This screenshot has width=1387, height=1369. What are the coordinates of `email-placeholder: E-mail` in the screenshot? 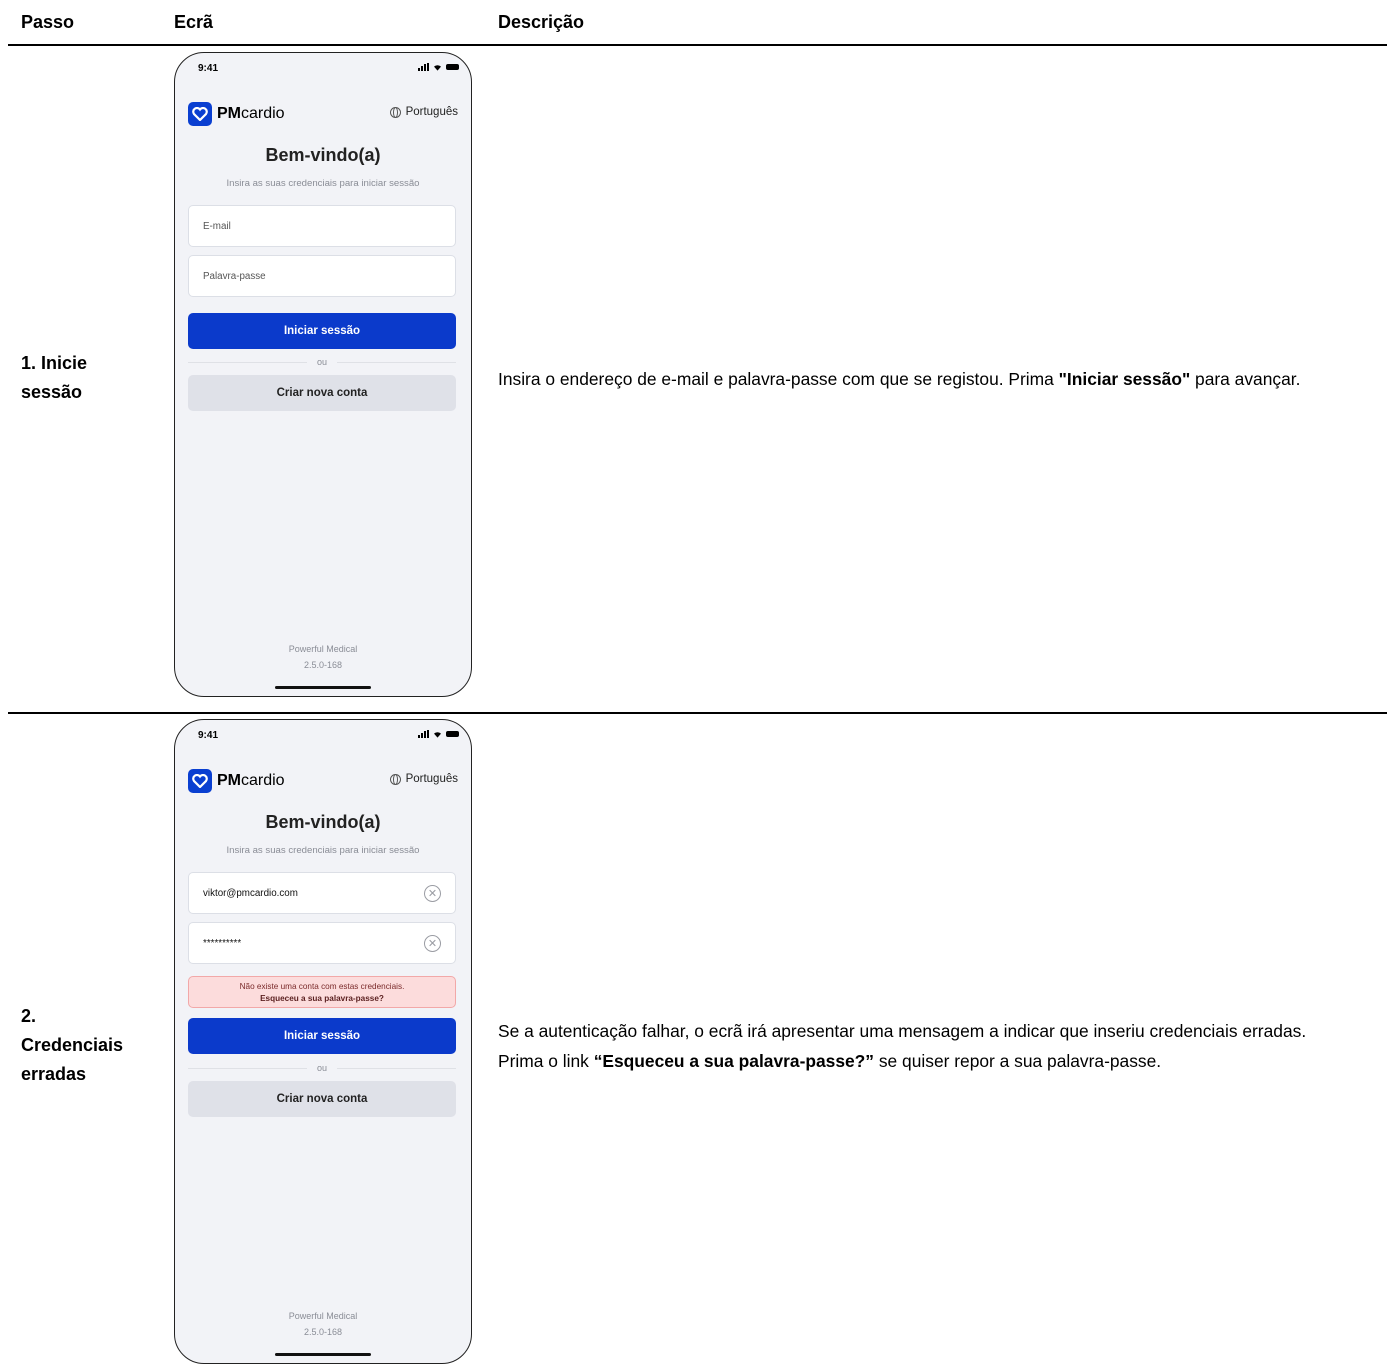 It's located at (217, 226).